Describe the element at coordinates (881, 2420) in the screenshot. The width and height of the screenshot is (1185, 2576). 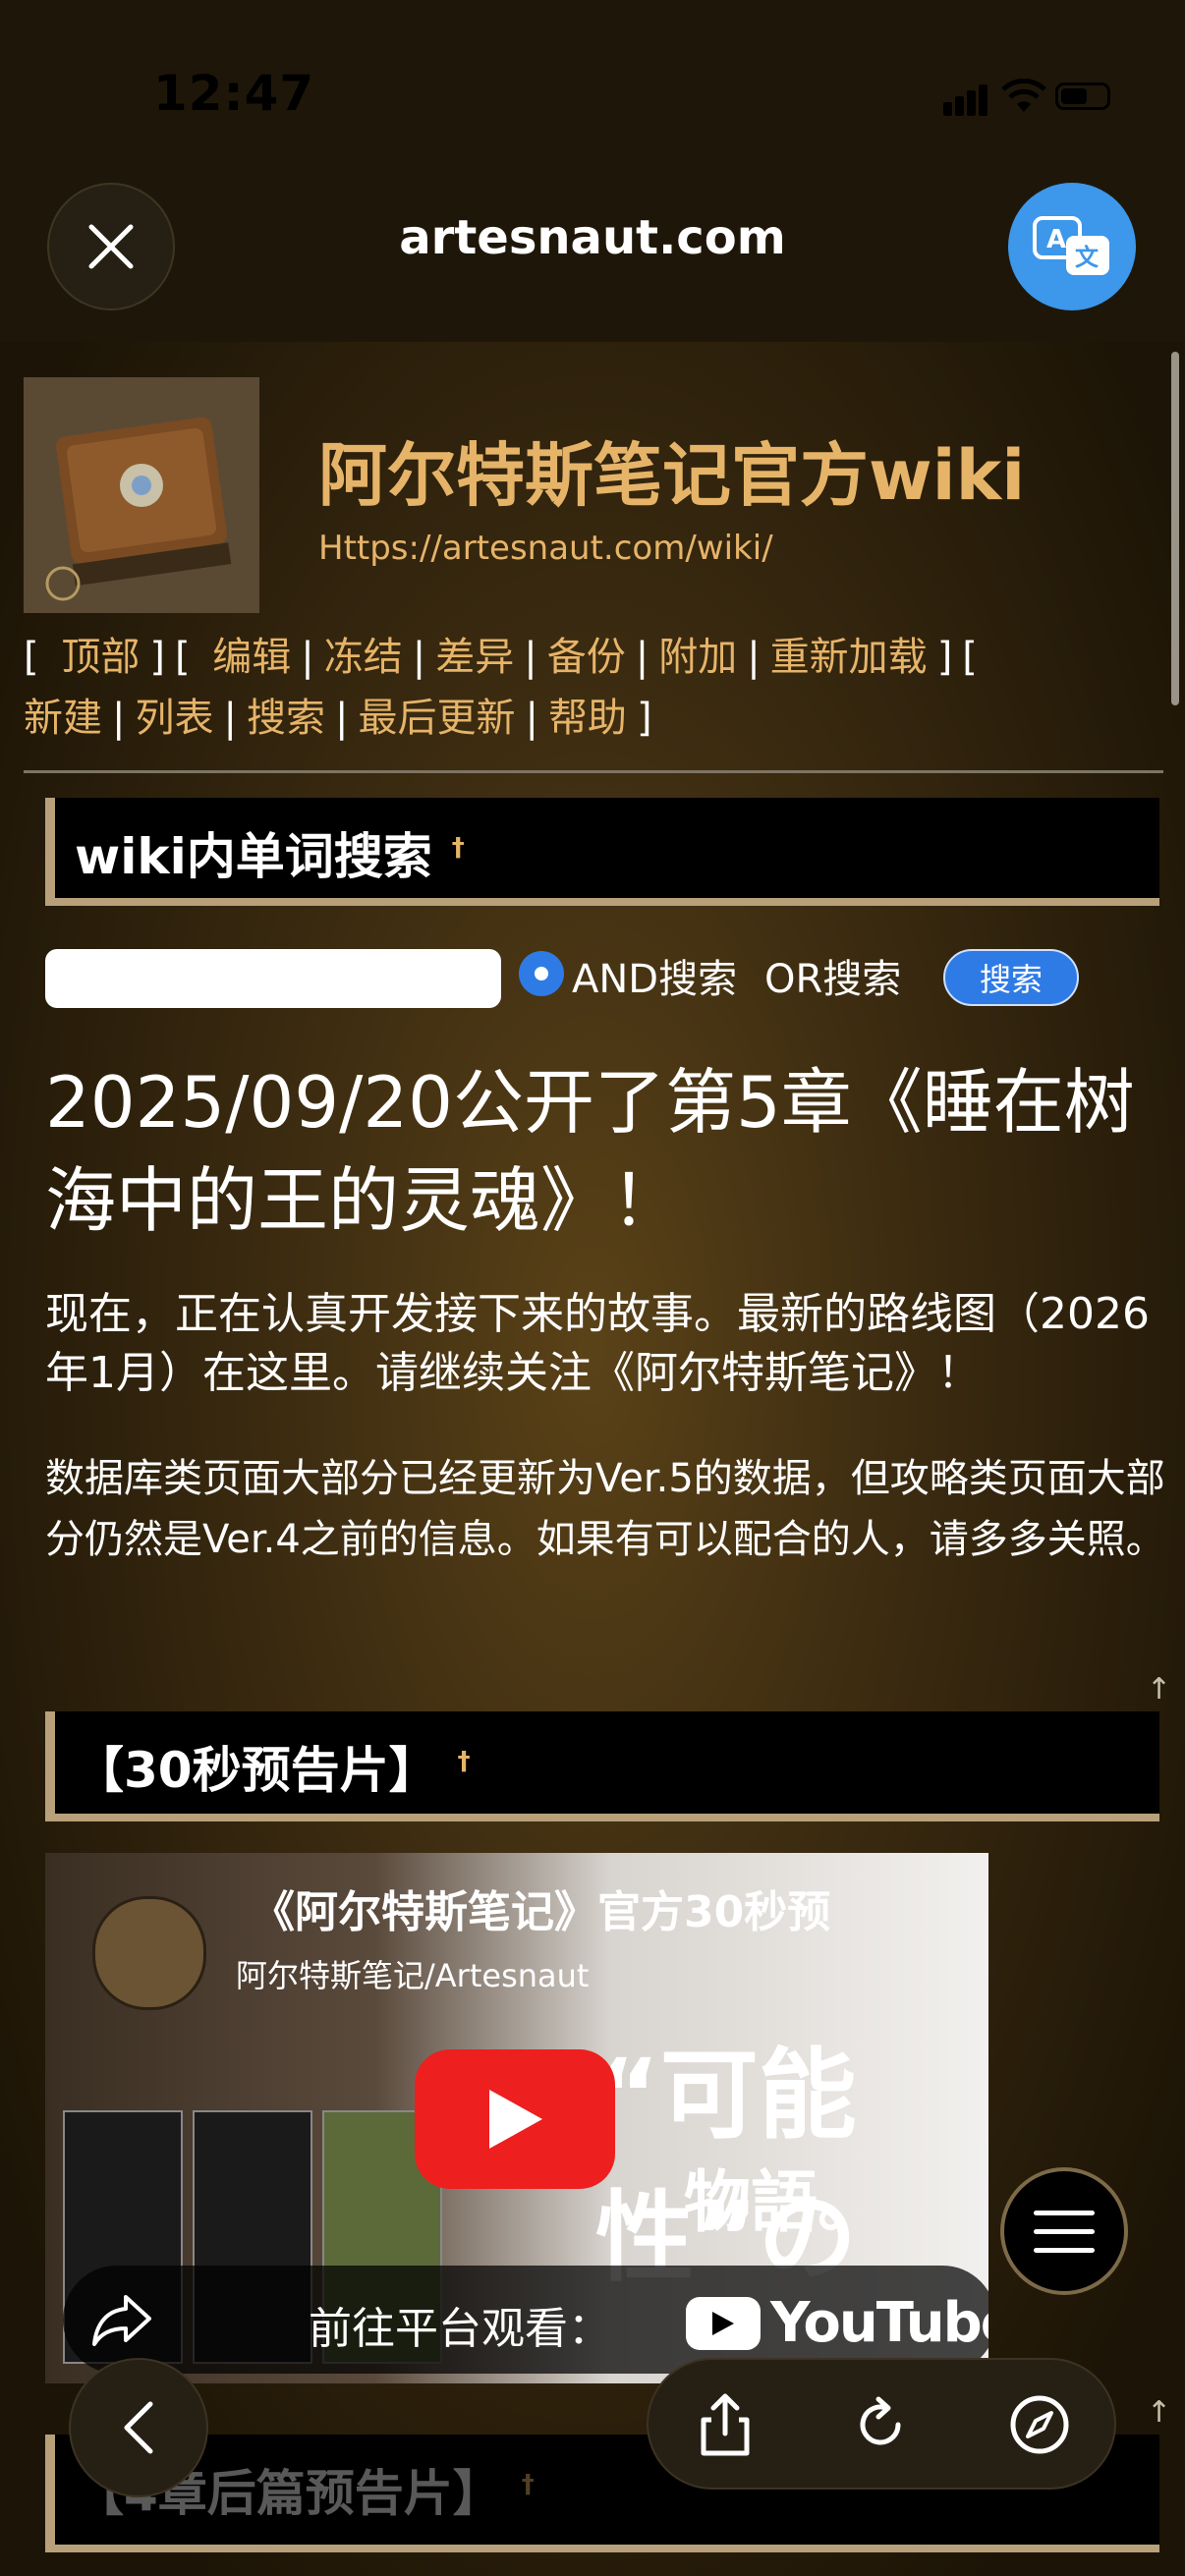
I see `reload-icon` at that location.